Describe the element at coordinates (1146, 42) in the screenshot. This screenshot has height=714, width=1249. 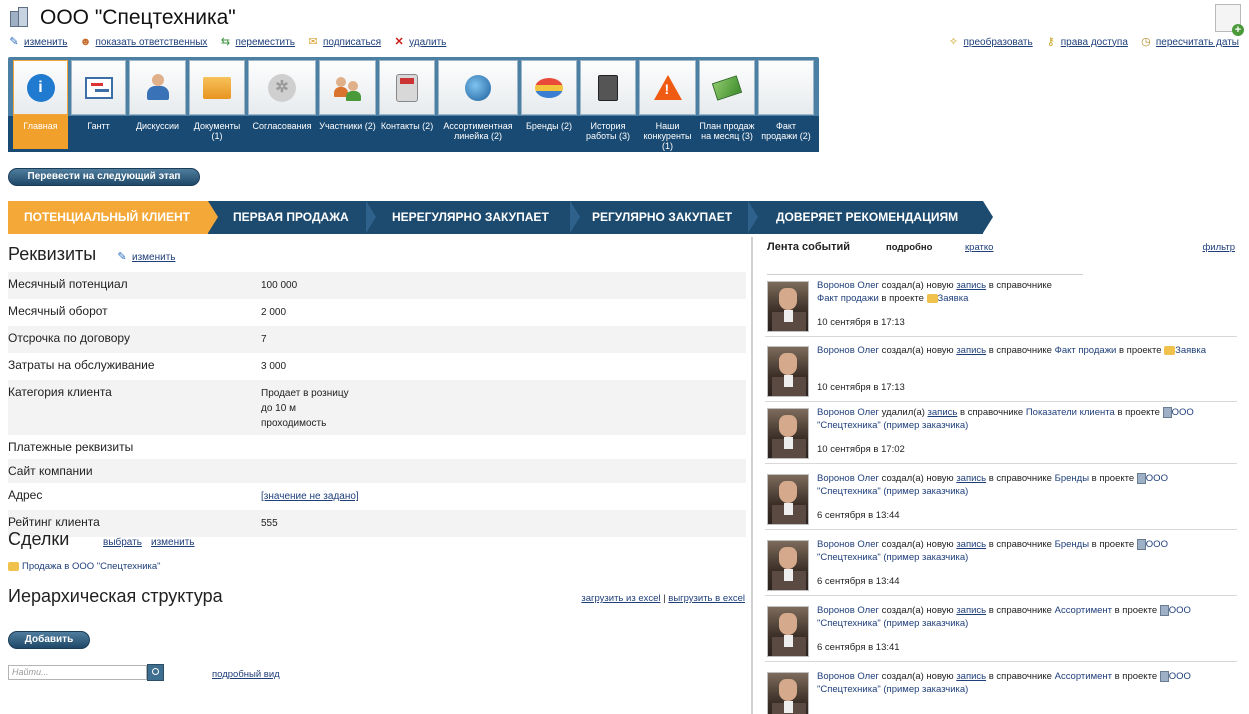
I see `stopwatch-icon: ◷` at that location.